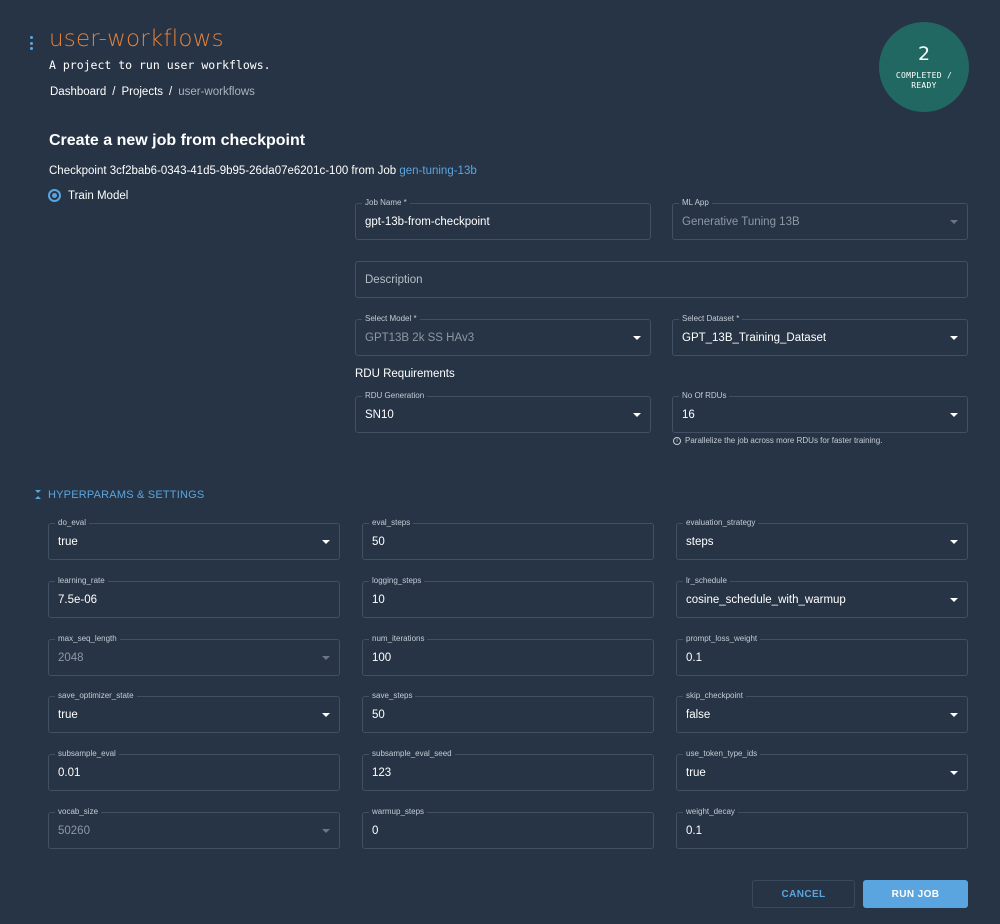 Image resolution: width=1000 pixels, height=924 pixels. I want to click on field-label: logging_steps, so click(397, 581).